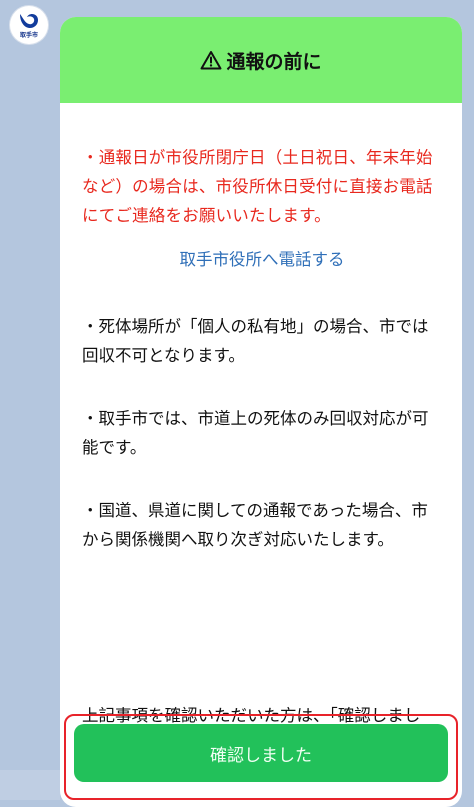 The image size is (474, 807). What do you see at coordinates (261, 753) in the screenshot?
I see `confirm-button: 確認しました` at bounding box center [261, 753].